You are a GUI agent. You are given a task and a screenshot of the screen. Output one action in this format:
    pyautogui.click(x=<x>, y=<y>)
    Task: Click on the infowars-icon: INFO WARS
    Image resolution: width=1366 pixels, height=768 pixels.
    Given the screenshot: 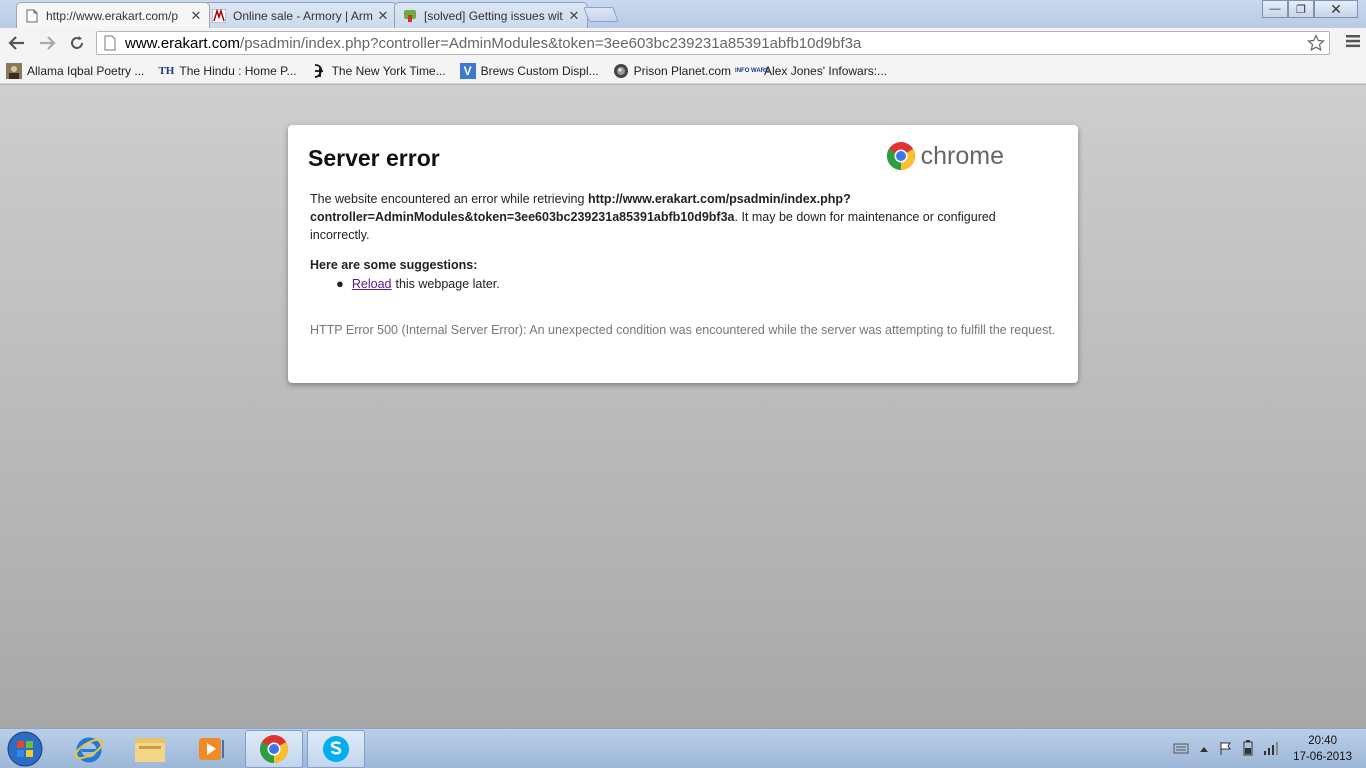 What is the action you would take?
    pyautogui.click(x=752, y=70)
    